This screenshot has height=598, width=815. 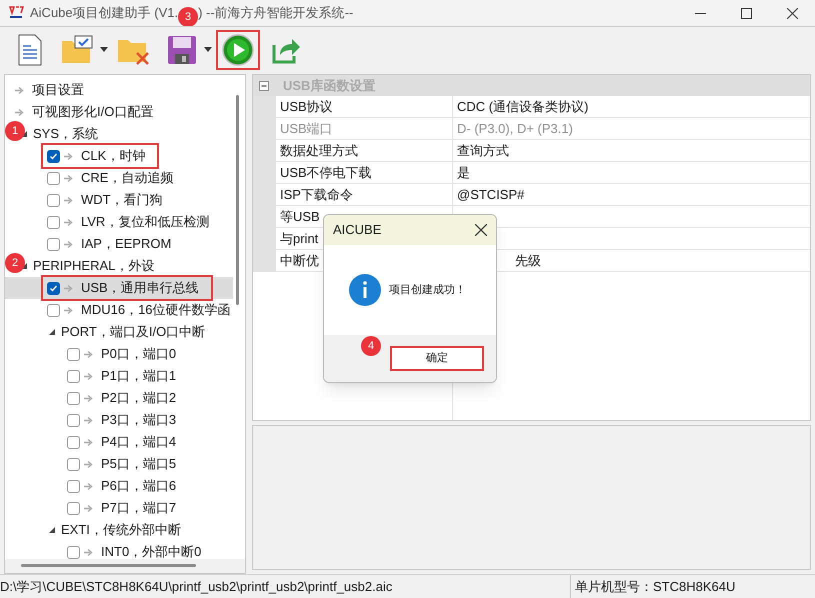 I want to click on property-name: USB协议, so click(x=306, y=107).